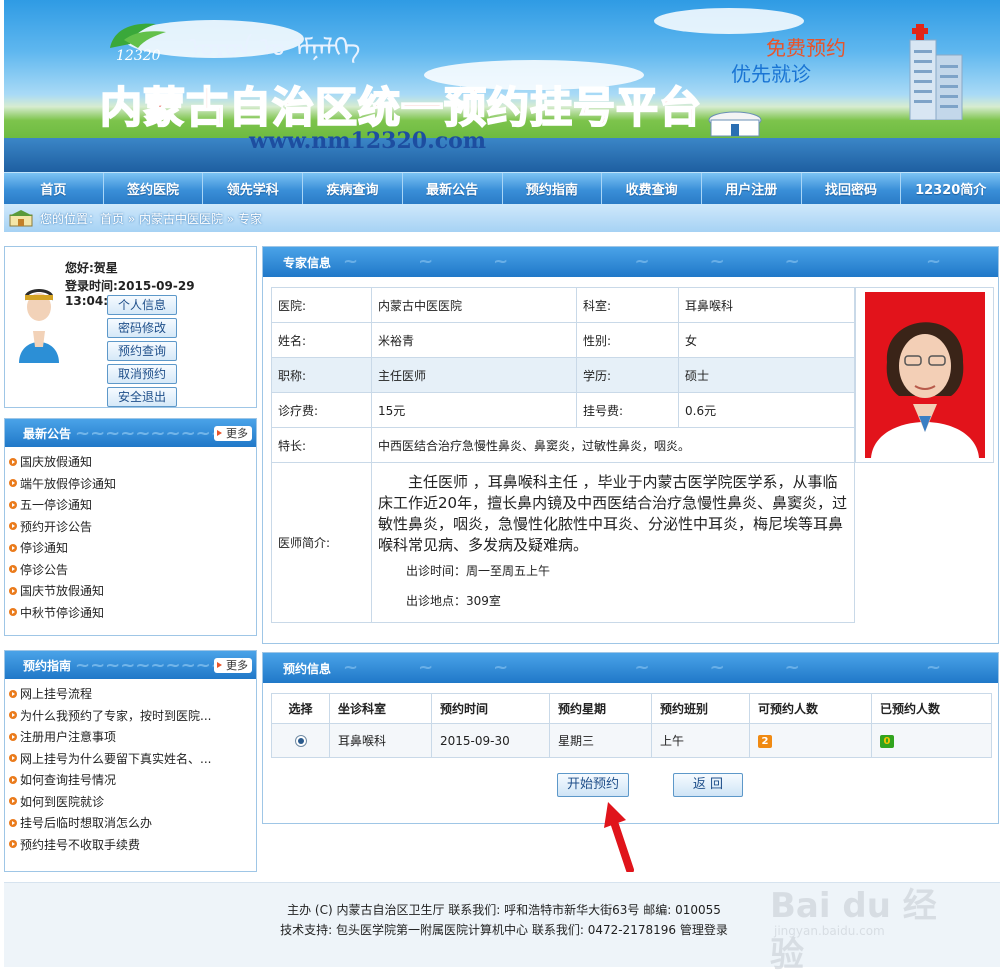  I want to click on list-item: 停诊通知, so click(132, 548).